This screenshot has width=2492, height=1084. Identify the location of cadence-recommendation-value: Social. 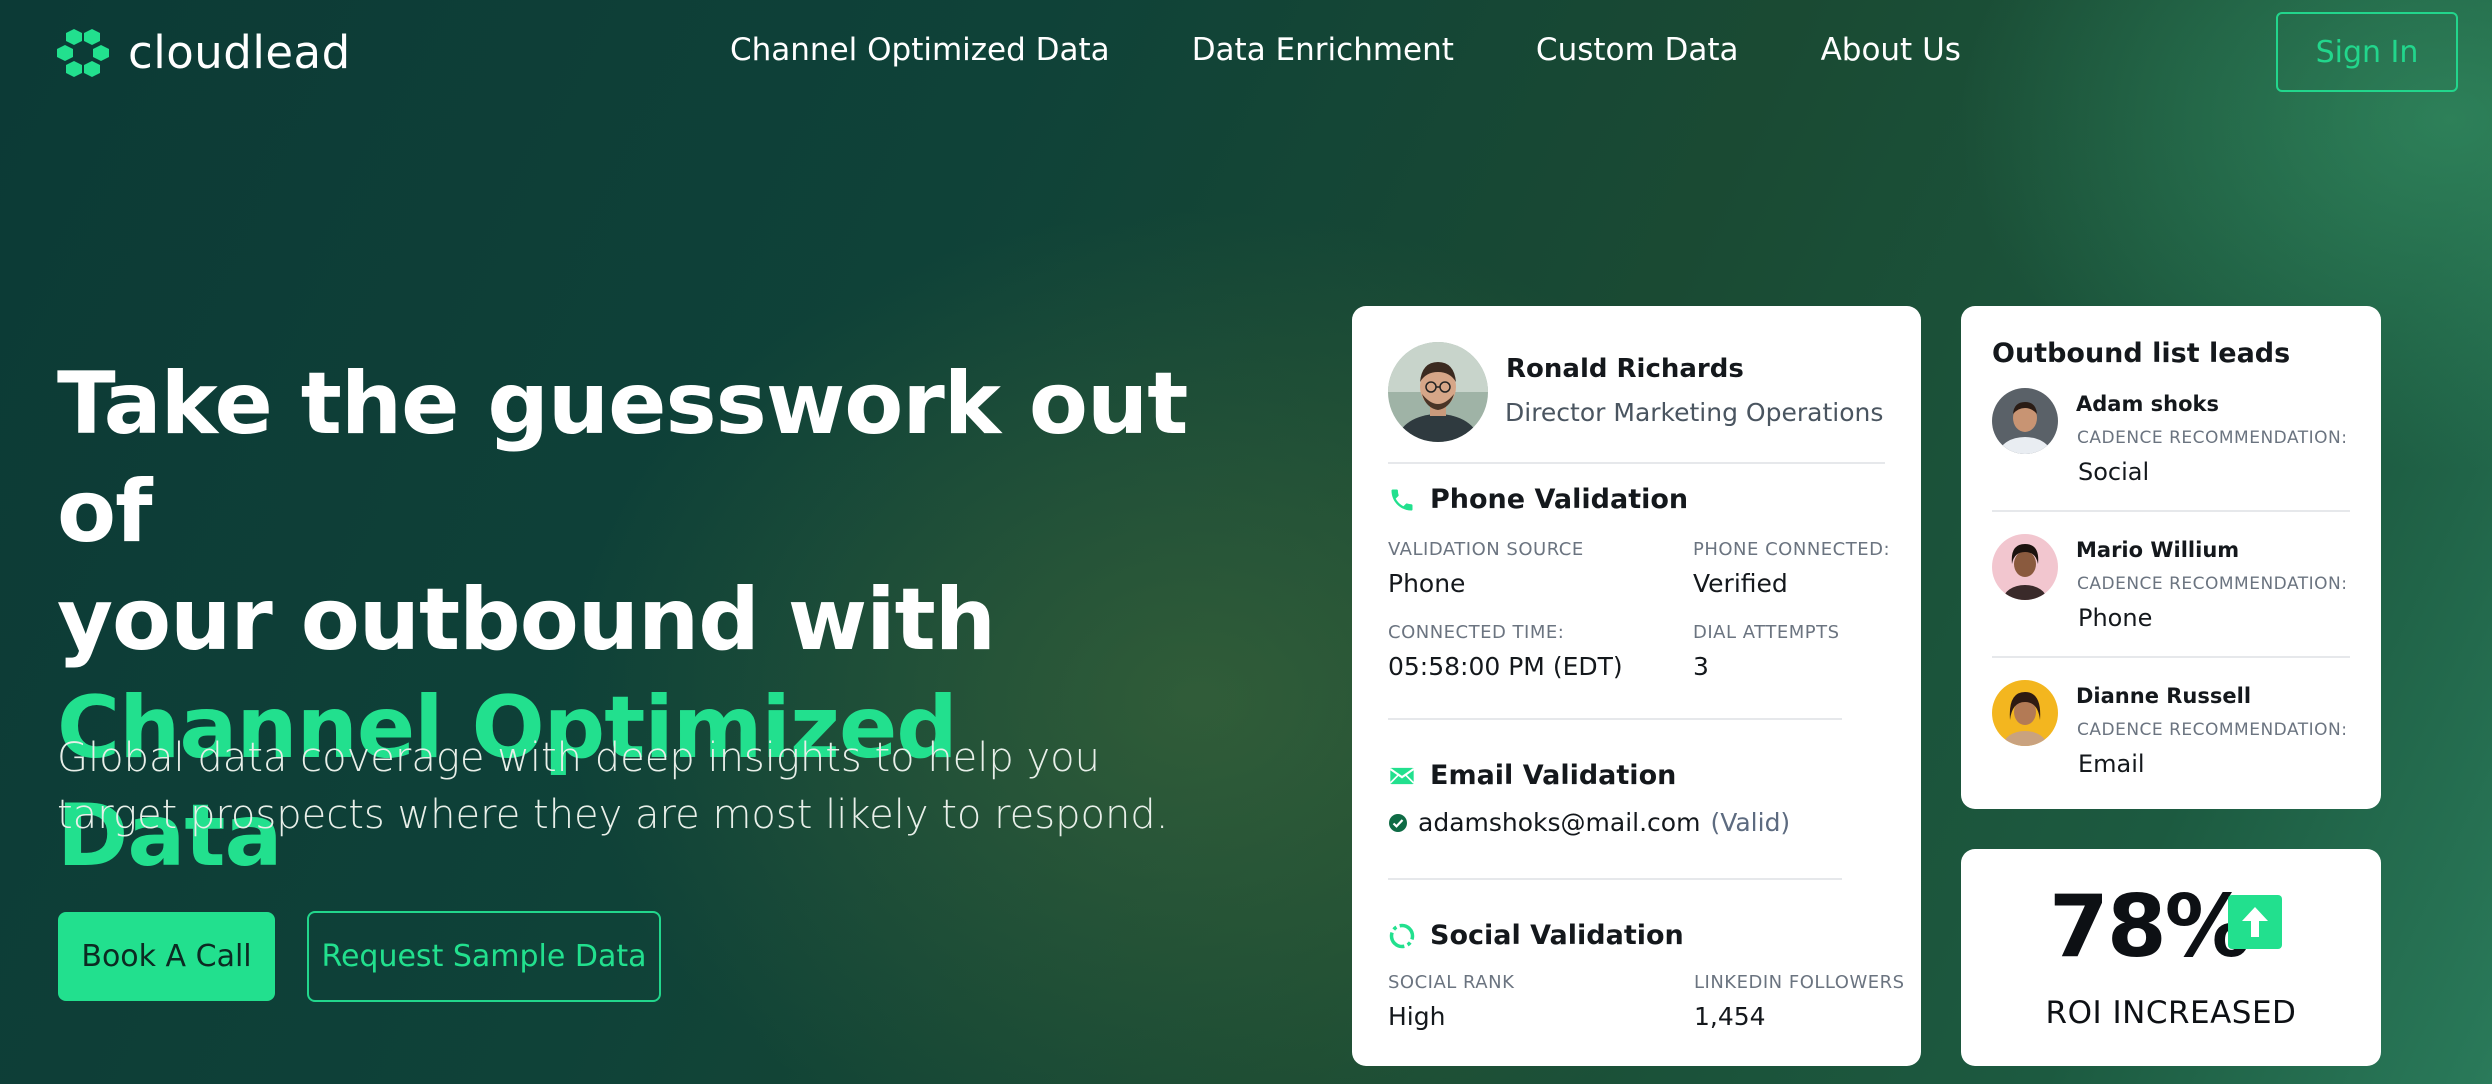
(2114, 472).